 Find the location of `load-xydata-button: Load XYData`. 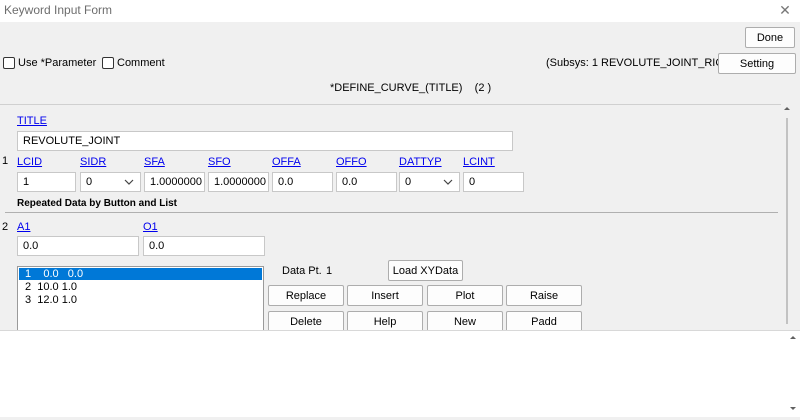

load-xydata-button: Load XYData is located at coordinates (425, 270).